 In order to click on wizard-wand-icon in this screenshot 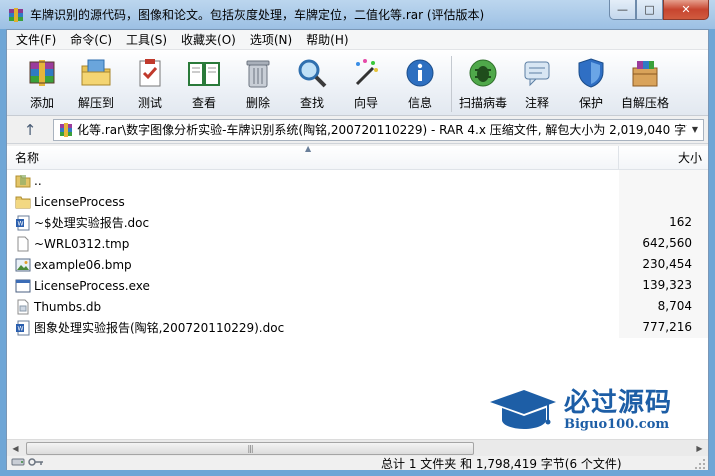, I will do `click(366, 73)`.